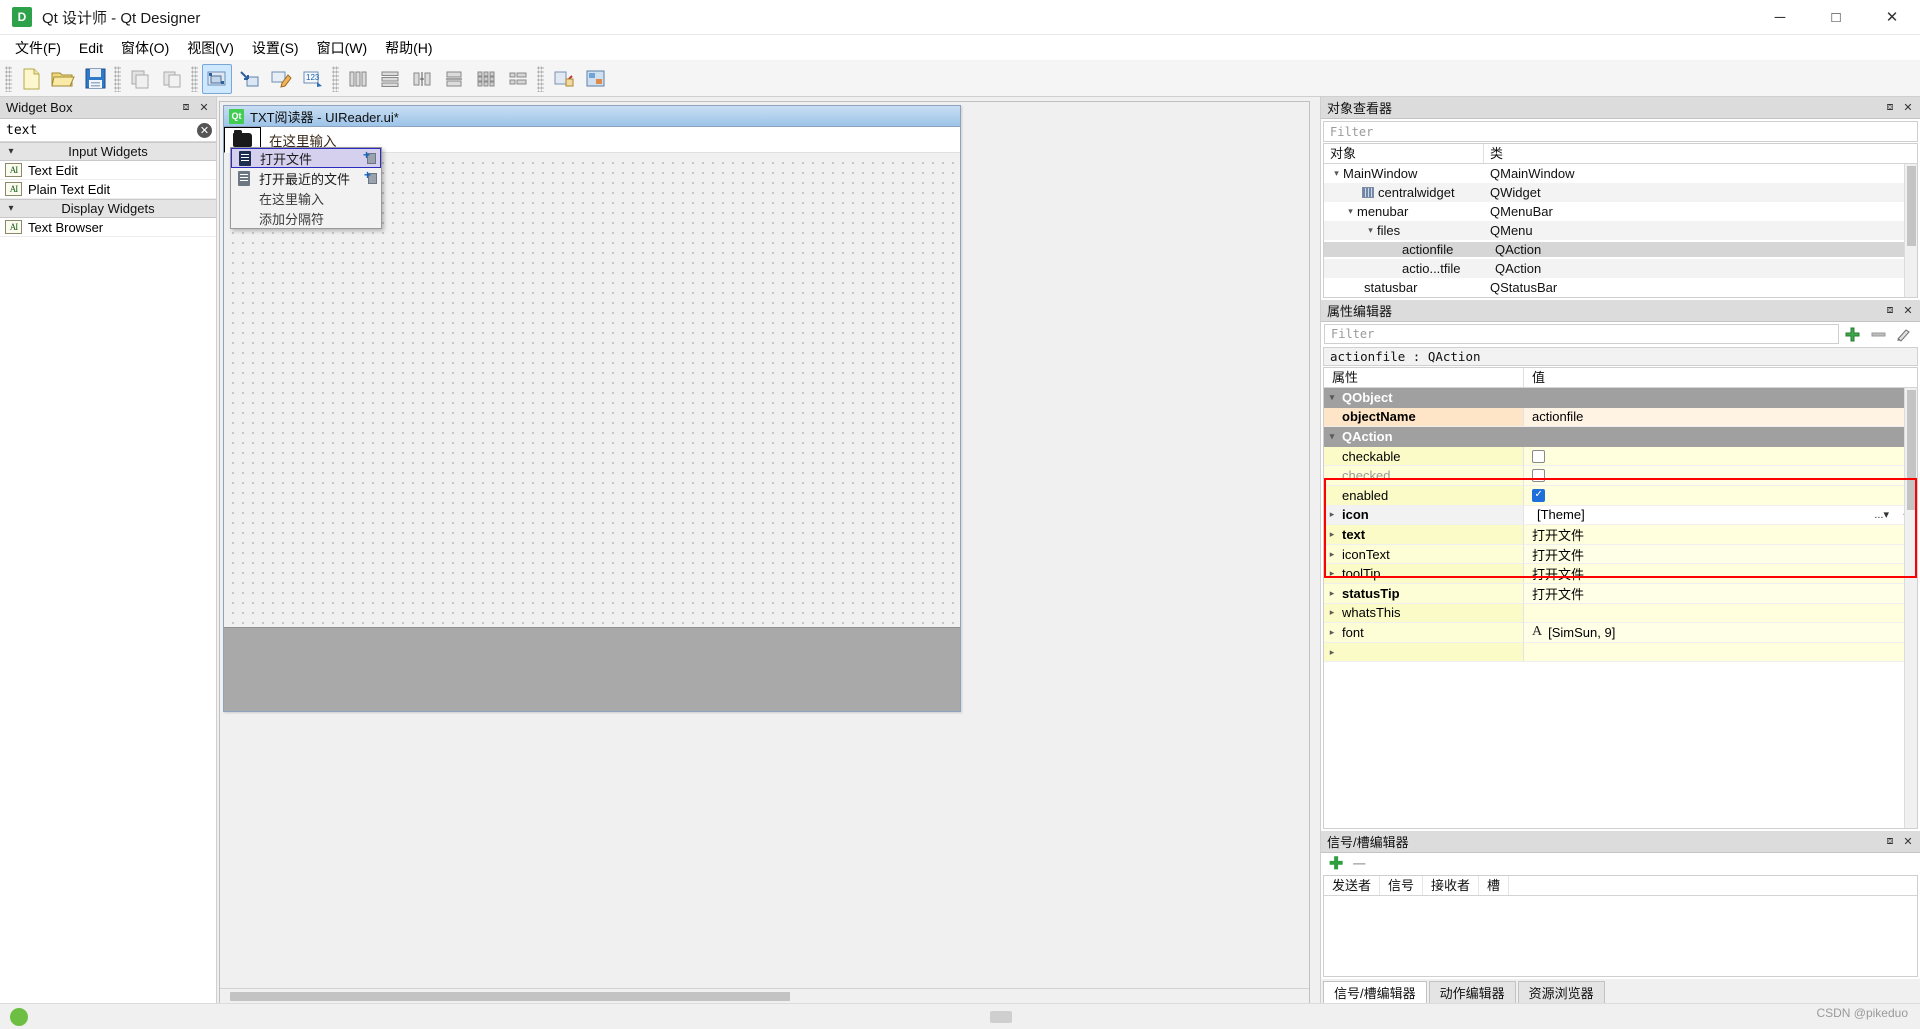  Describe the element at coordinates (1780, 17) in the screenshot. I see `minimize-button: ─` at that location.